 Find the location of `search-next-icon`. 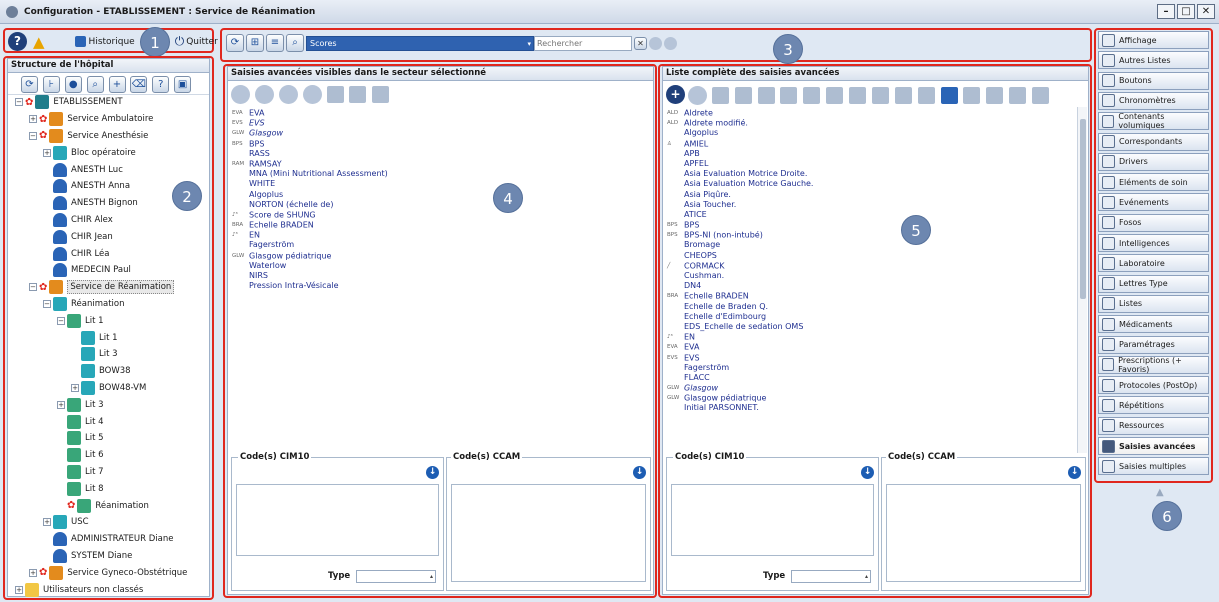

search-next-icon is located at coordinates (670, 43).